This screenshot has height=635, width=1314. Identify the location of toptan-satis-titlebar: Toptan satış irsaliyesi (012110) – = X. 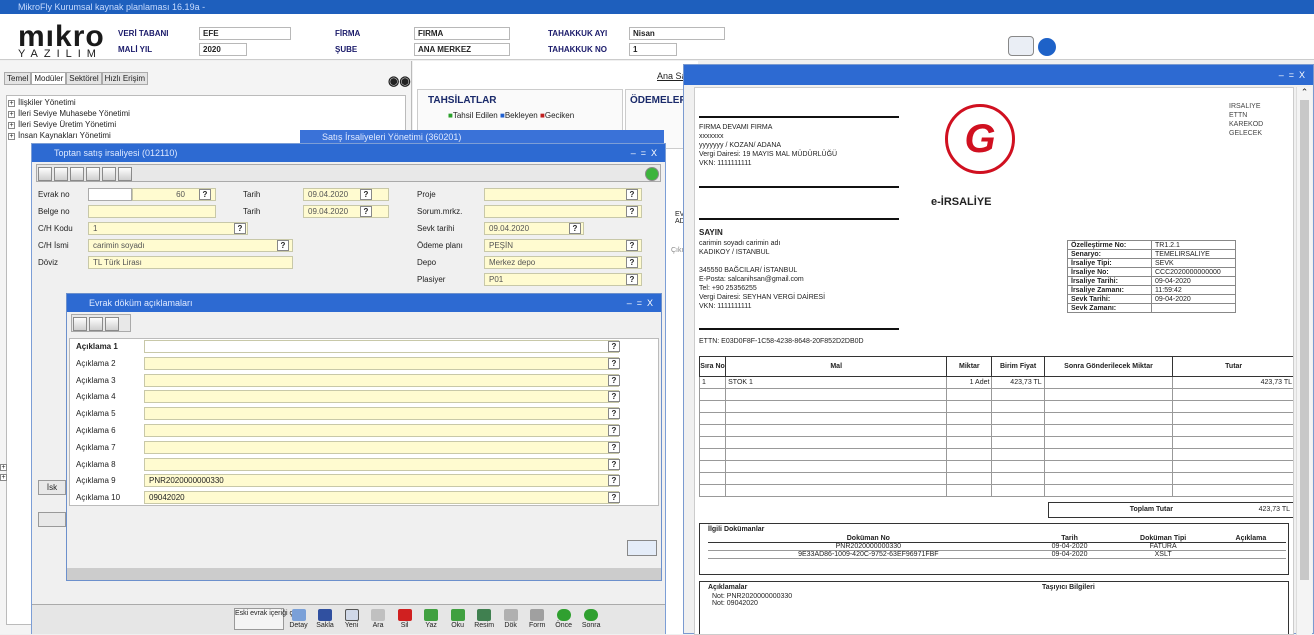
(348, 153).